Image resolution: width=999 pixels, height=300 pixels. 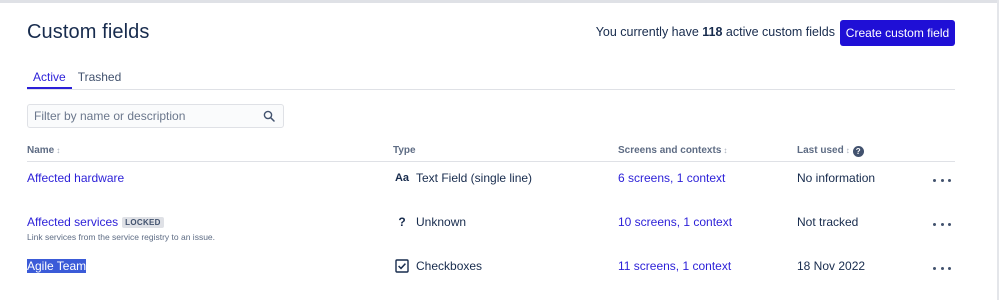 I want to click on column-header-name: Name ↕, so click(x=43, y=150).